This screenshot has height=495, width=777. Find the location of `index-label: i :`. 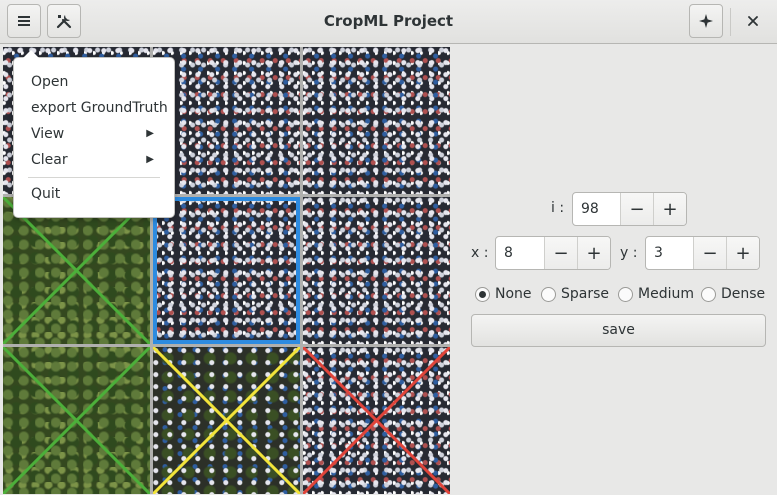

index-label: i : is located at coordinates (558, 208).